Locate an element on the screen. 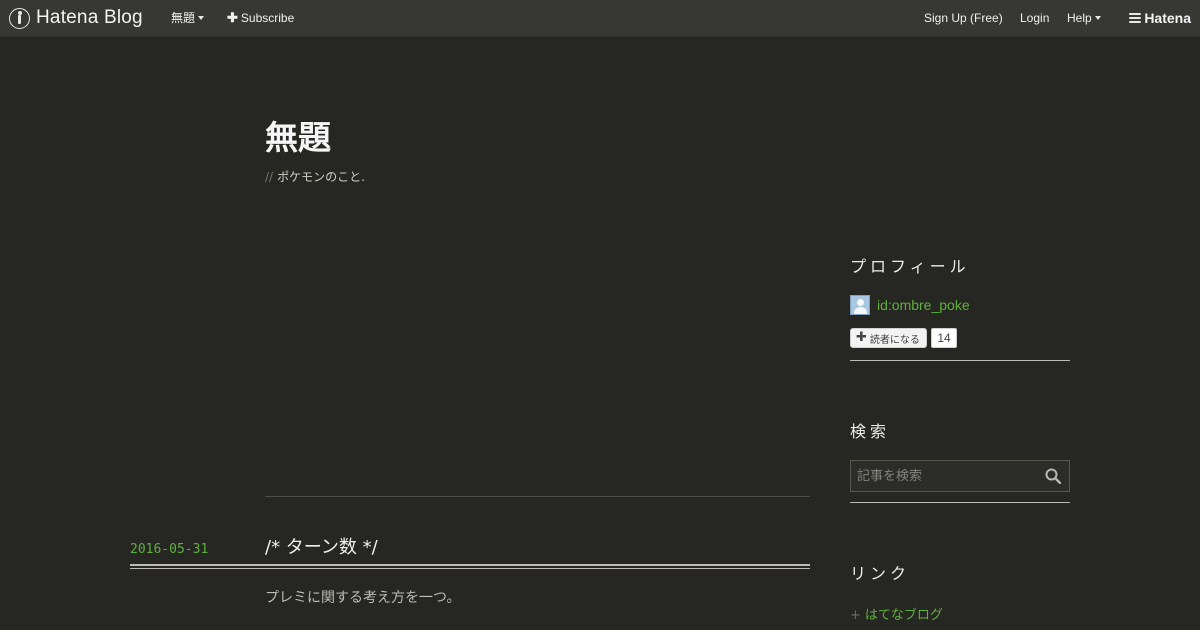 The width and height of the screenshot is (1200, 630). profile-heading: プロフィール is located at coordinates (910, 266).